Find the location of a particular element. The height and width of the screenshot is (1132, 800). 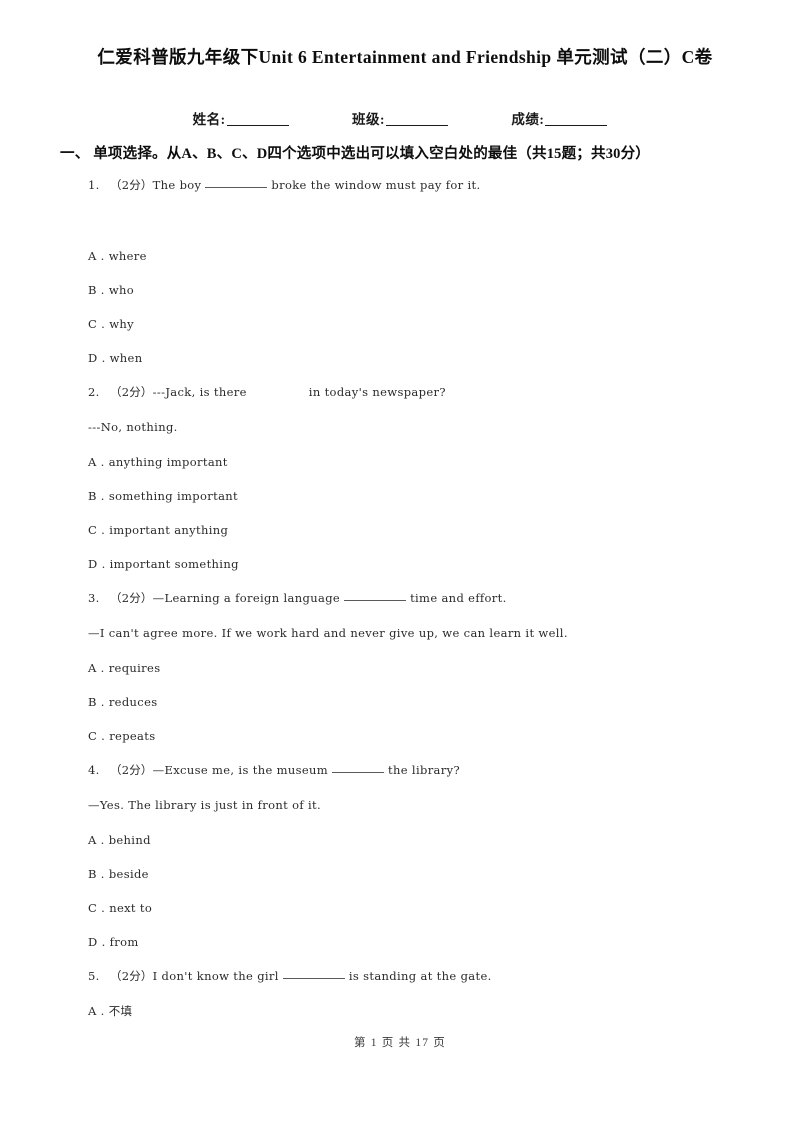

question-number: 3. is located at coordinates (94, 598).